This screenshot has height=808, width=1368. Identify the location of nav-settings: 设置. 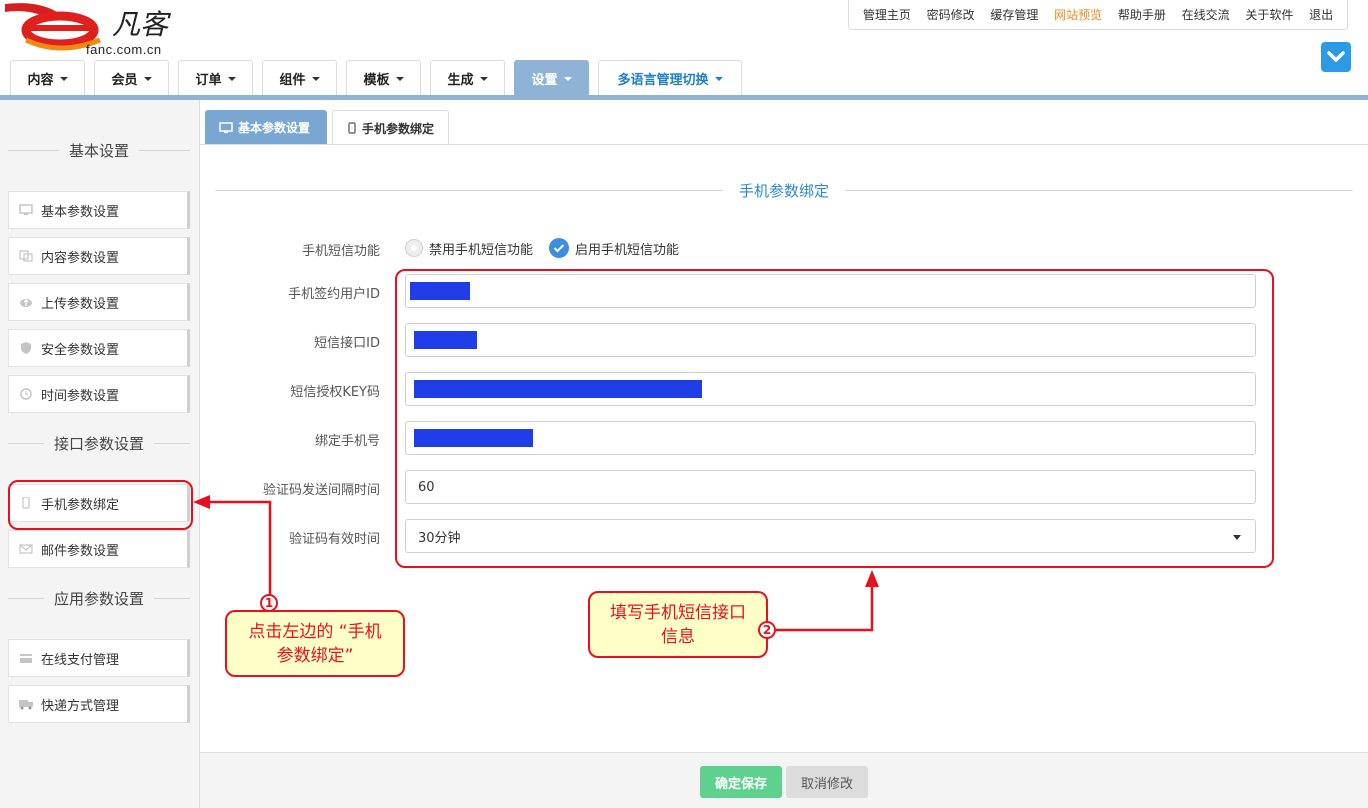
(551, 78).